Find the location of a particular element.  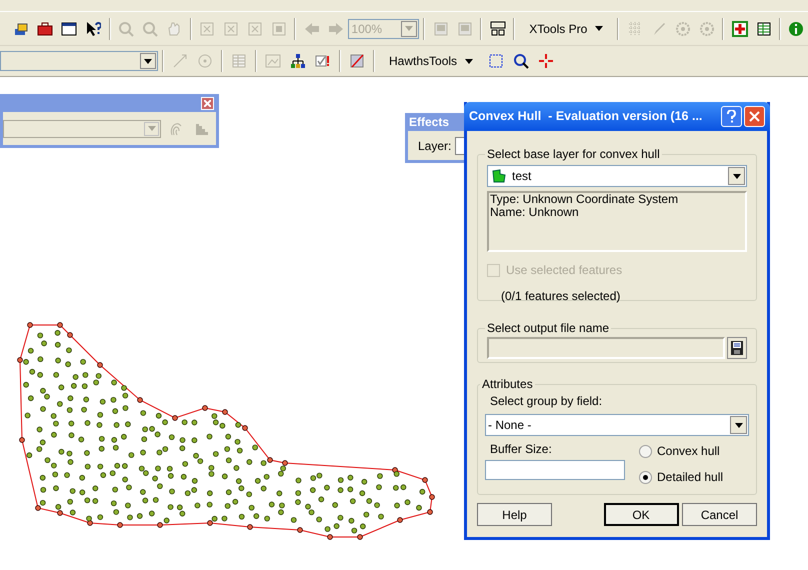

toolbox-icon is located at coordinates (45, 28).